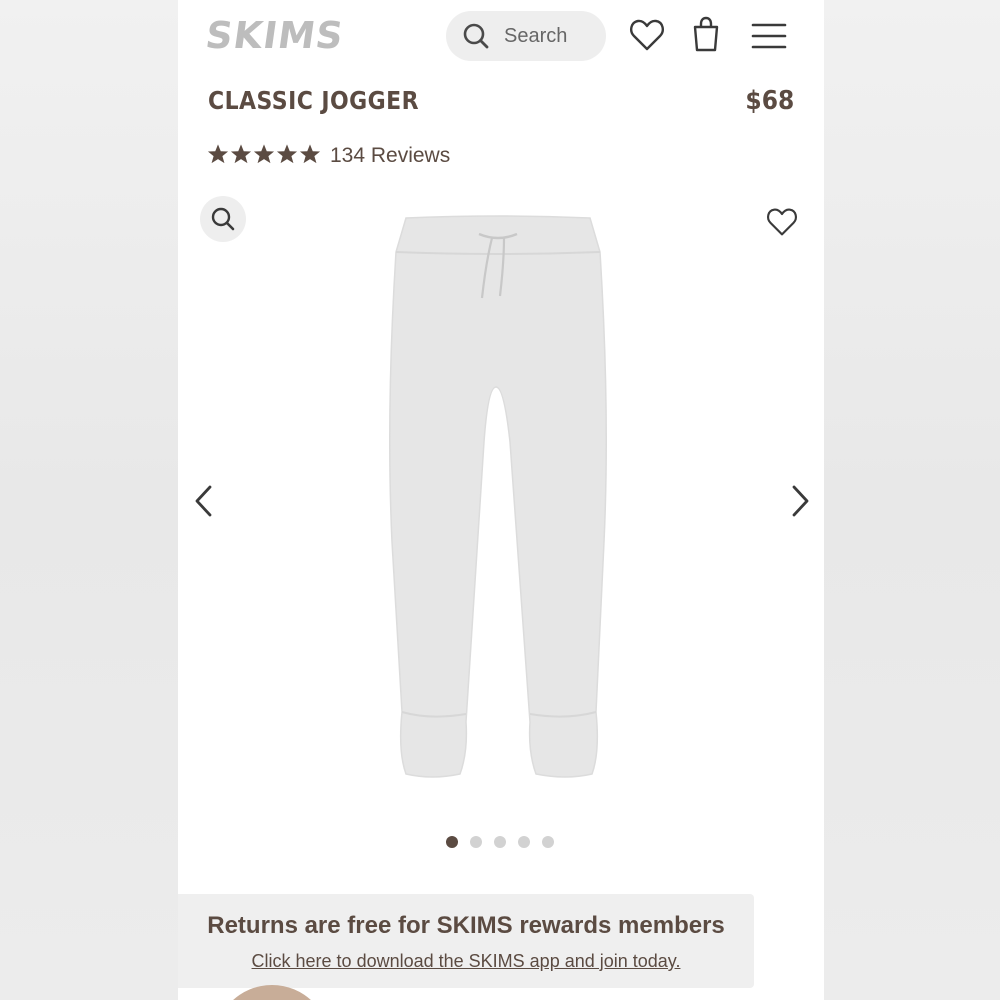  I want to click on previous-image-arrow-icon, so click(204, 501).